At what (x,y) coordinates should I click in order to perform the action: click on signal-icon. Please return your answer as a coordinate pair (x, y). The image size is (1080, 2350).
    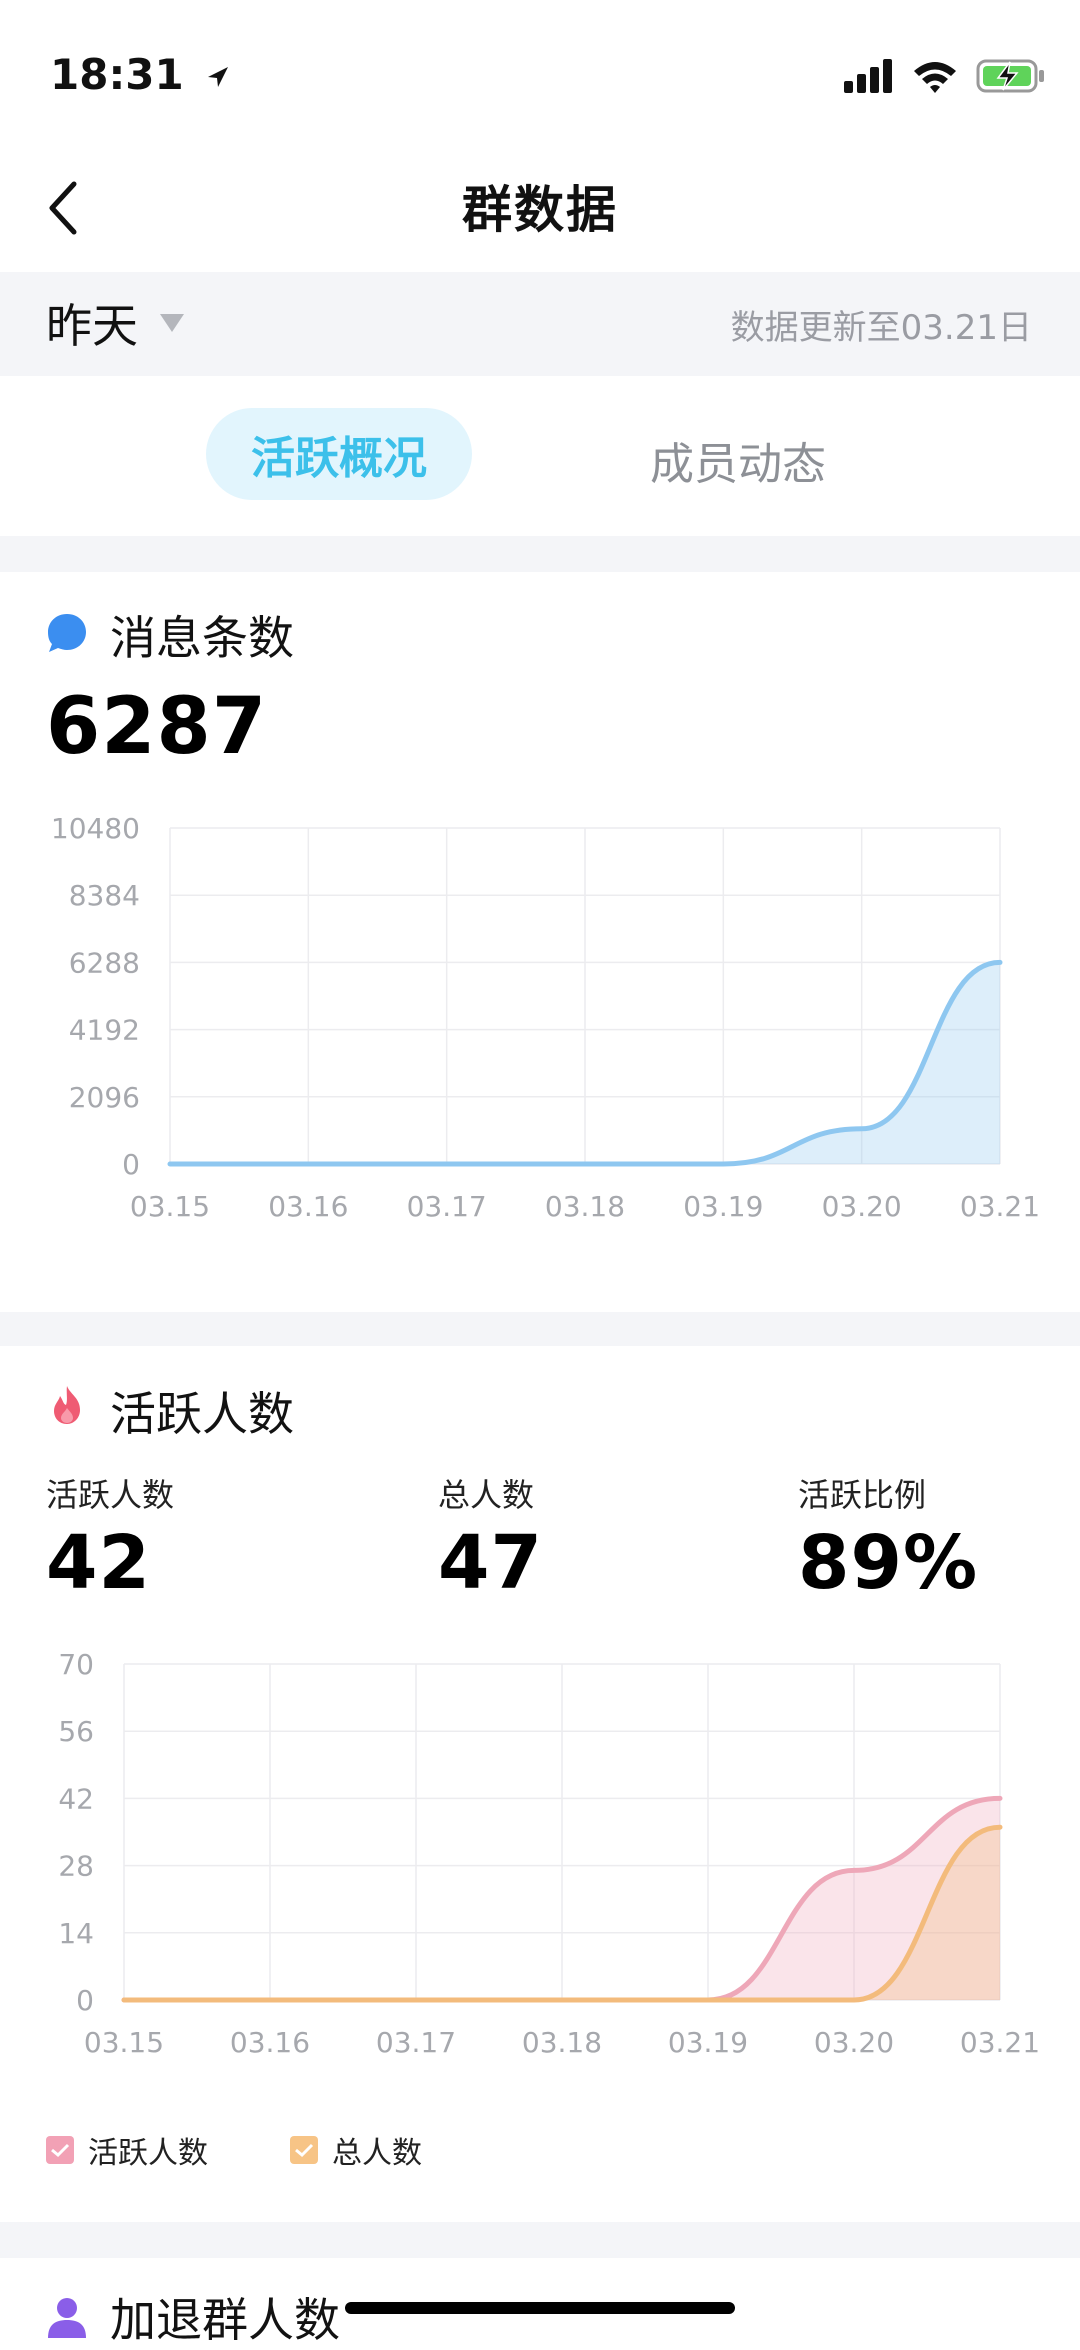
    Looking at the image, I should click on (868, 76).